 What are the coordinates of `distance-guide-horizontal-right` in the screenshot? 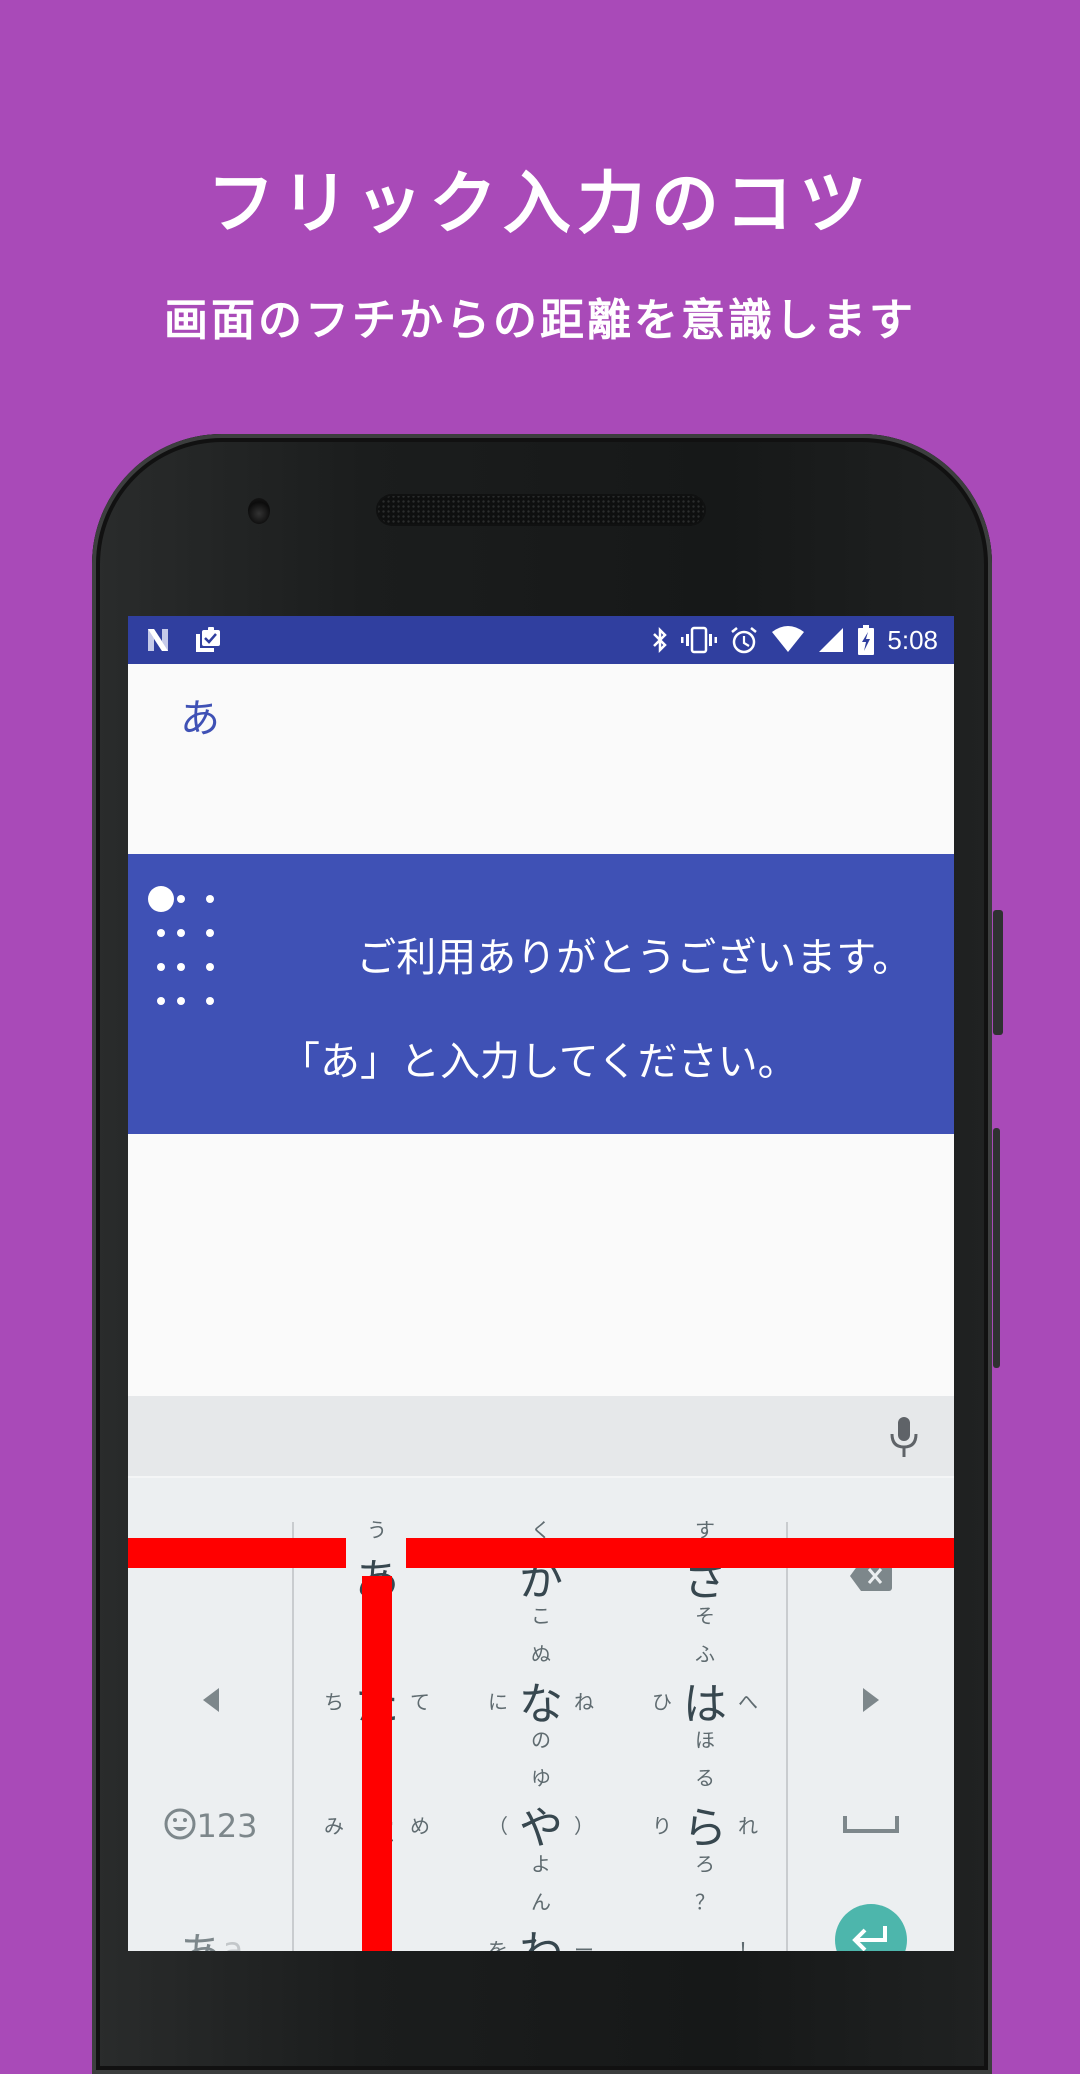 It's located at (680, 1553).